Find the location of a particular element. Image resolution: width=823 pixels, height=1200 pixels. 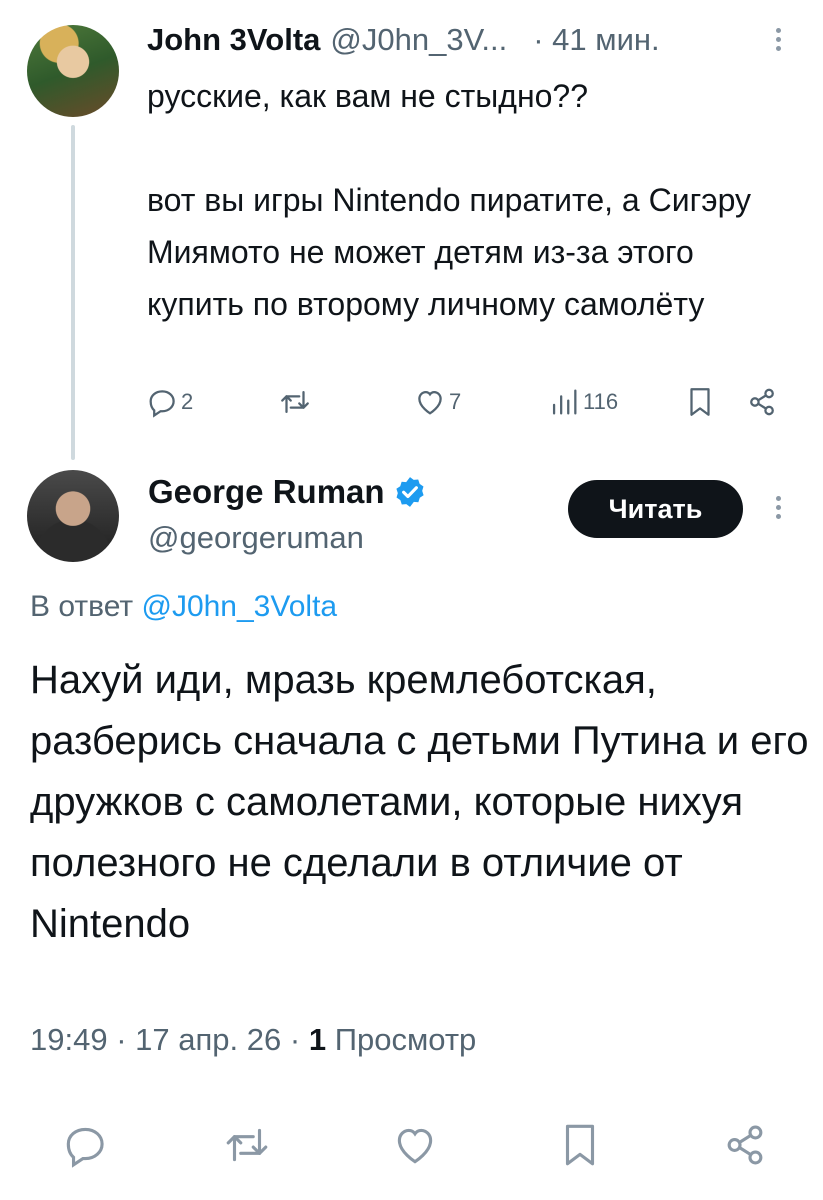

reply-to-link: @J0hn_3Volta is located at coordinates (239, 606).